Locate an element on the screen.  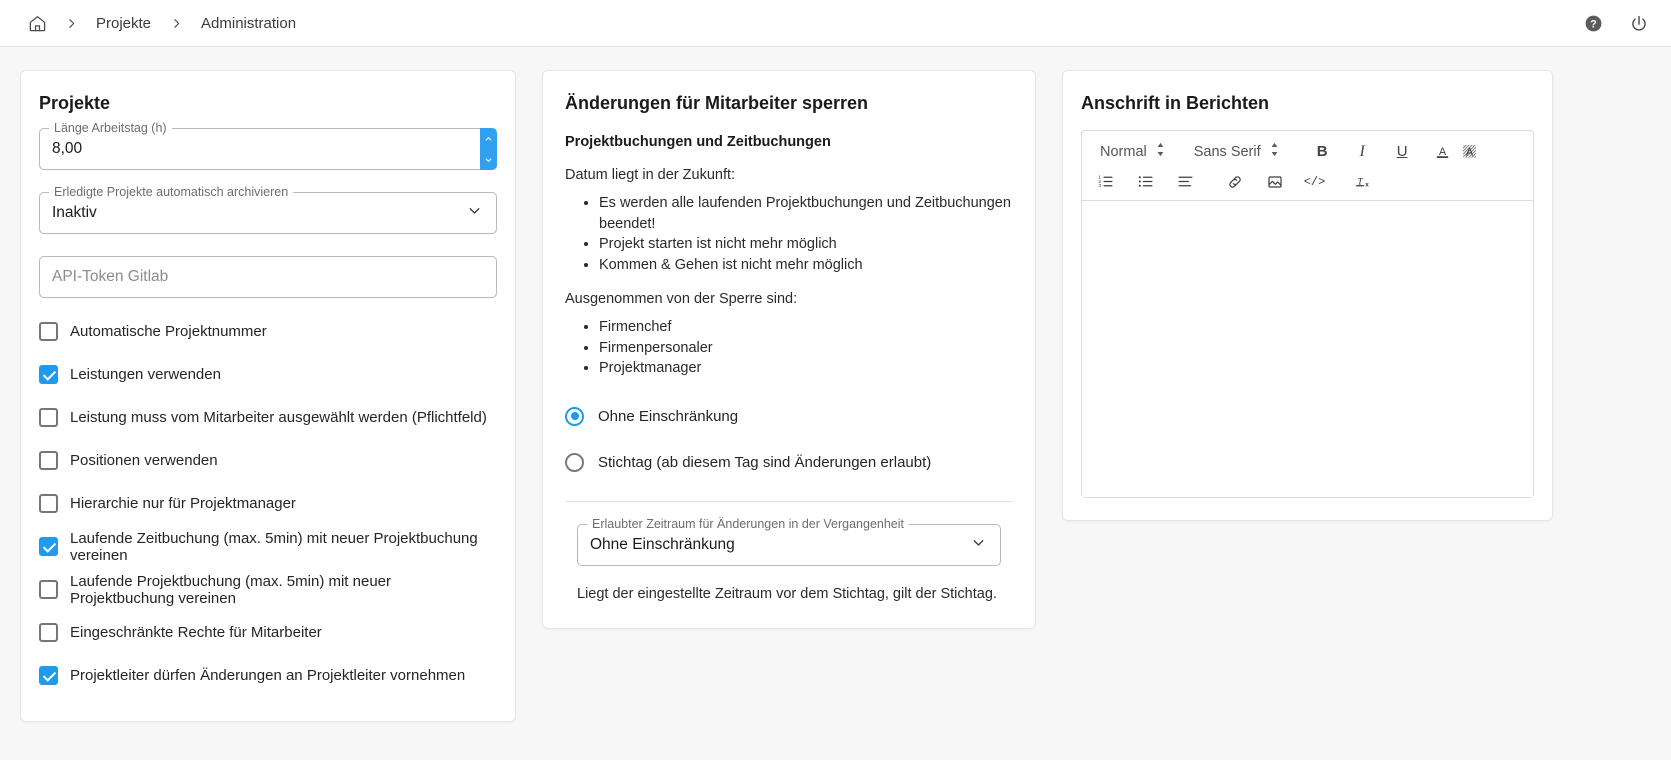
link-icon is located at coordinates (1234, 182).